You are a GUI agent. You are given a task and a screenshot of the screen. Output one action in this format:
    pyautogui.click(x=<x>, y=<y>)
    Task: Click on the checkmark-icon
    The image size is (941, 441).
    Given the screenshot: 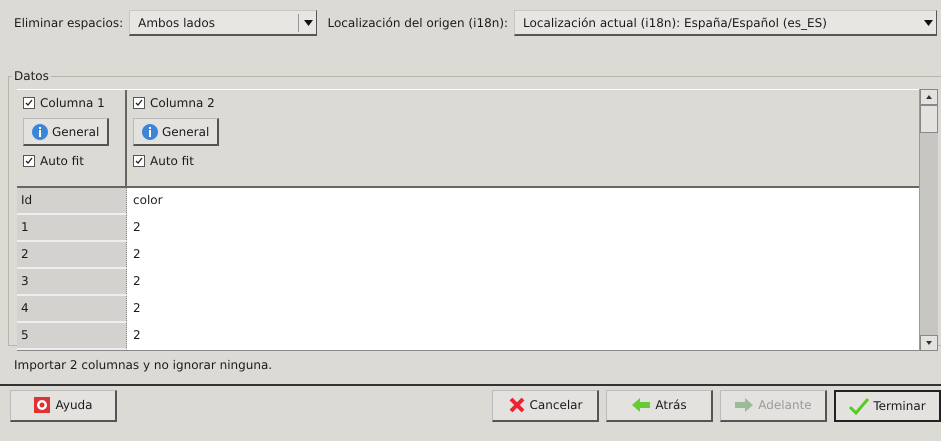 What is the action you would take?
    pyautogui.click(x=859, y=405)
    